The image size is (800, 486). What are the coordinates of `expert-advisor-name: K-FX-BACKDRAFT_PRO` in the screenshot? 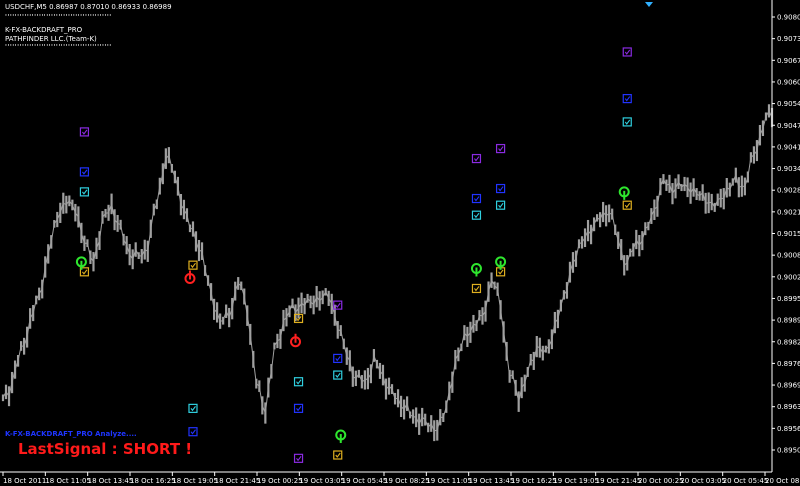 It's located at (44, 30).